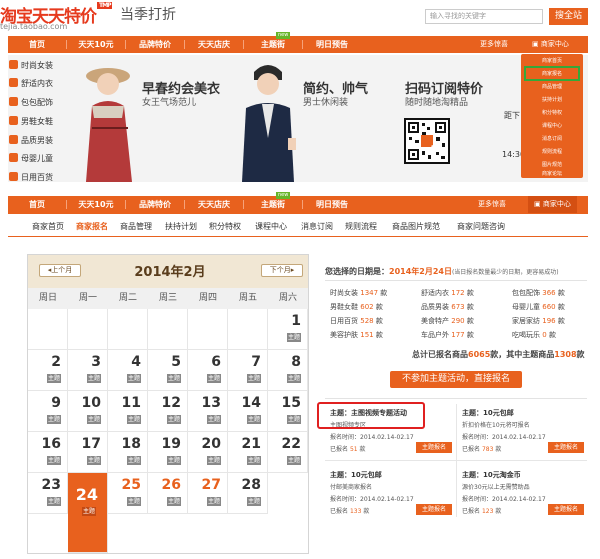 This screenshot has width=600, height=559. I want to click on category-item: 舒适内衣, so click(26, 84).